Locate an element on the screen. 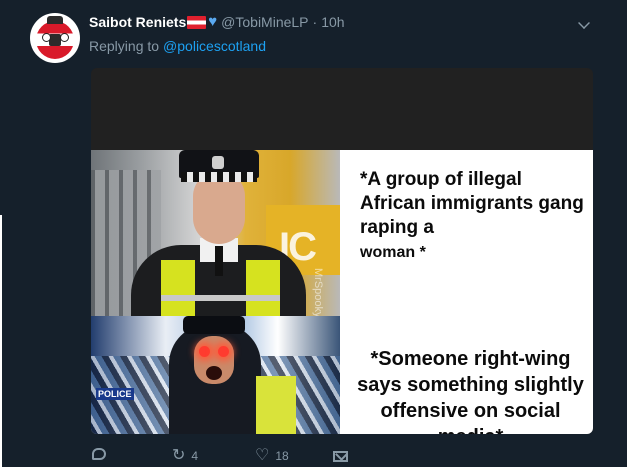  reply-prefix: Replying to is located at coordinates (124, 46).